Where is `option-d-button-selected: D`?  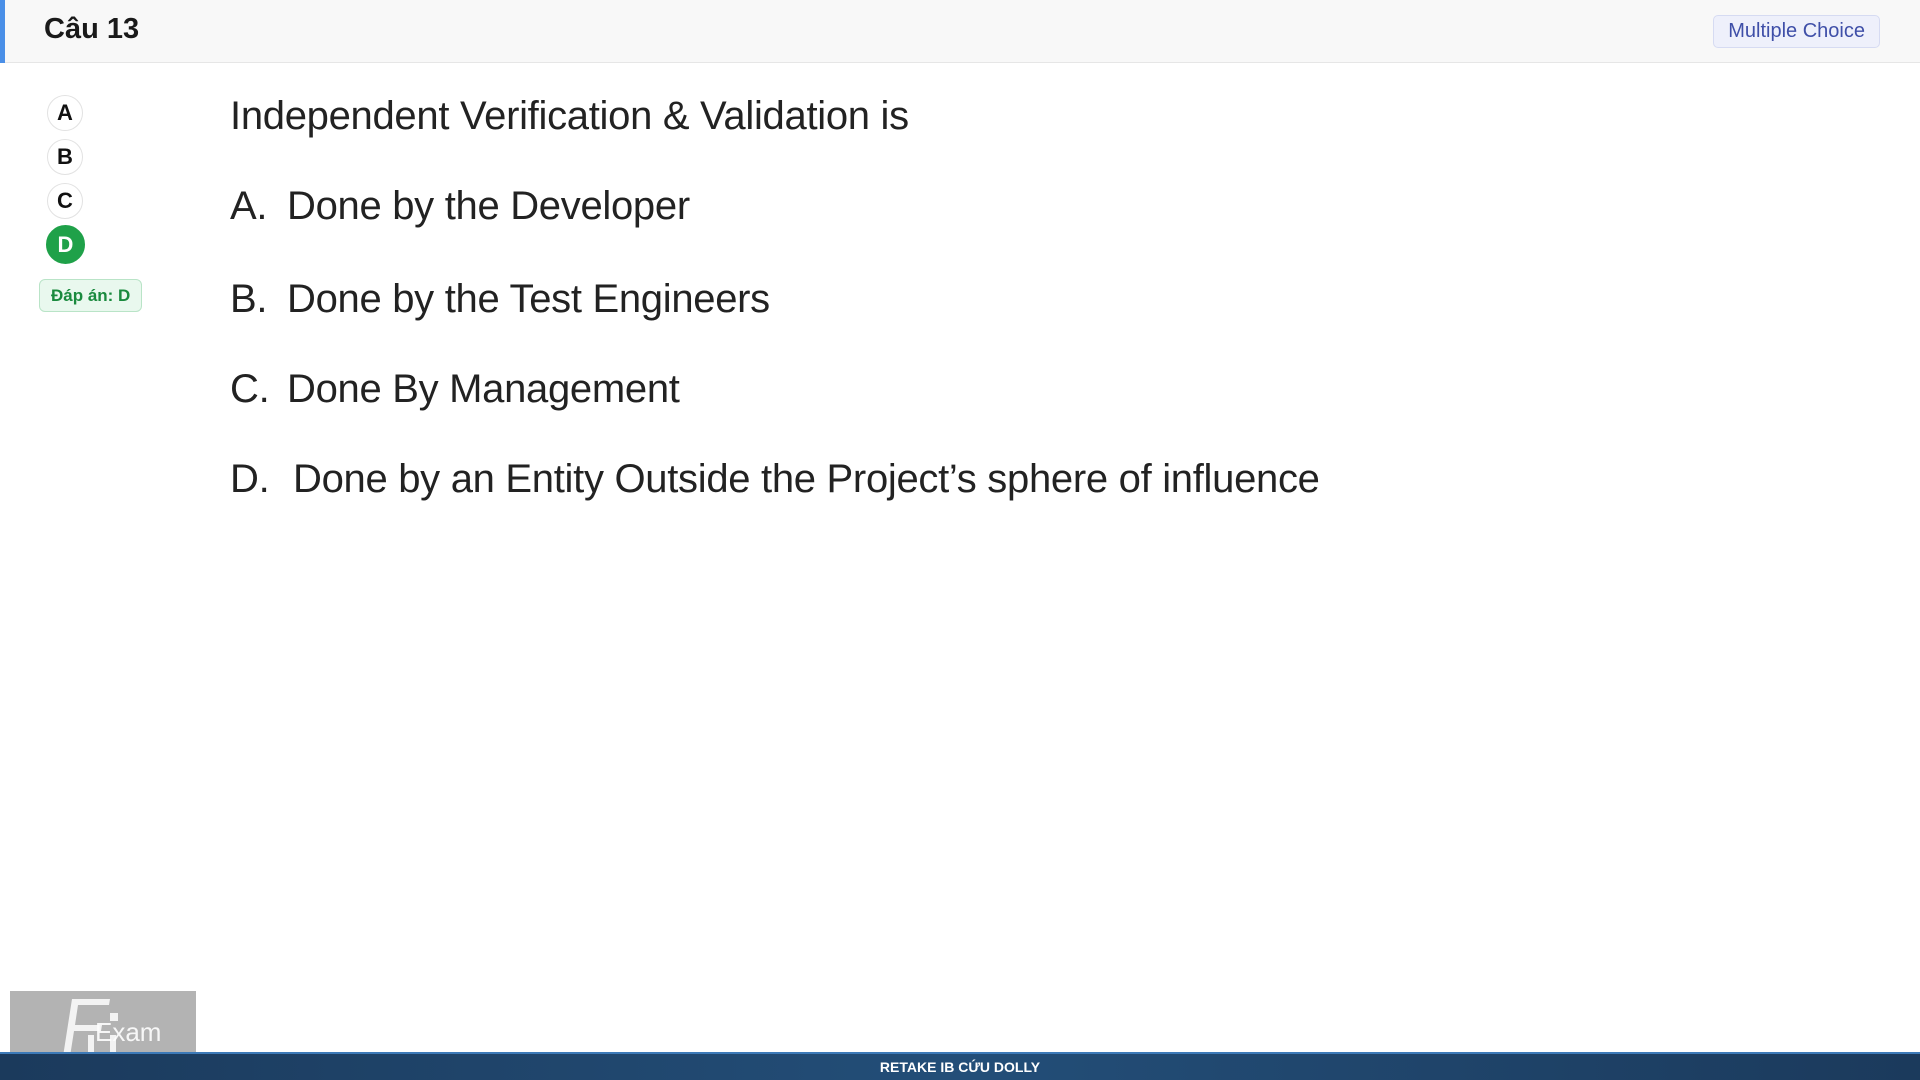
option-d-button-selected: D is located at coordinates (65, 244).